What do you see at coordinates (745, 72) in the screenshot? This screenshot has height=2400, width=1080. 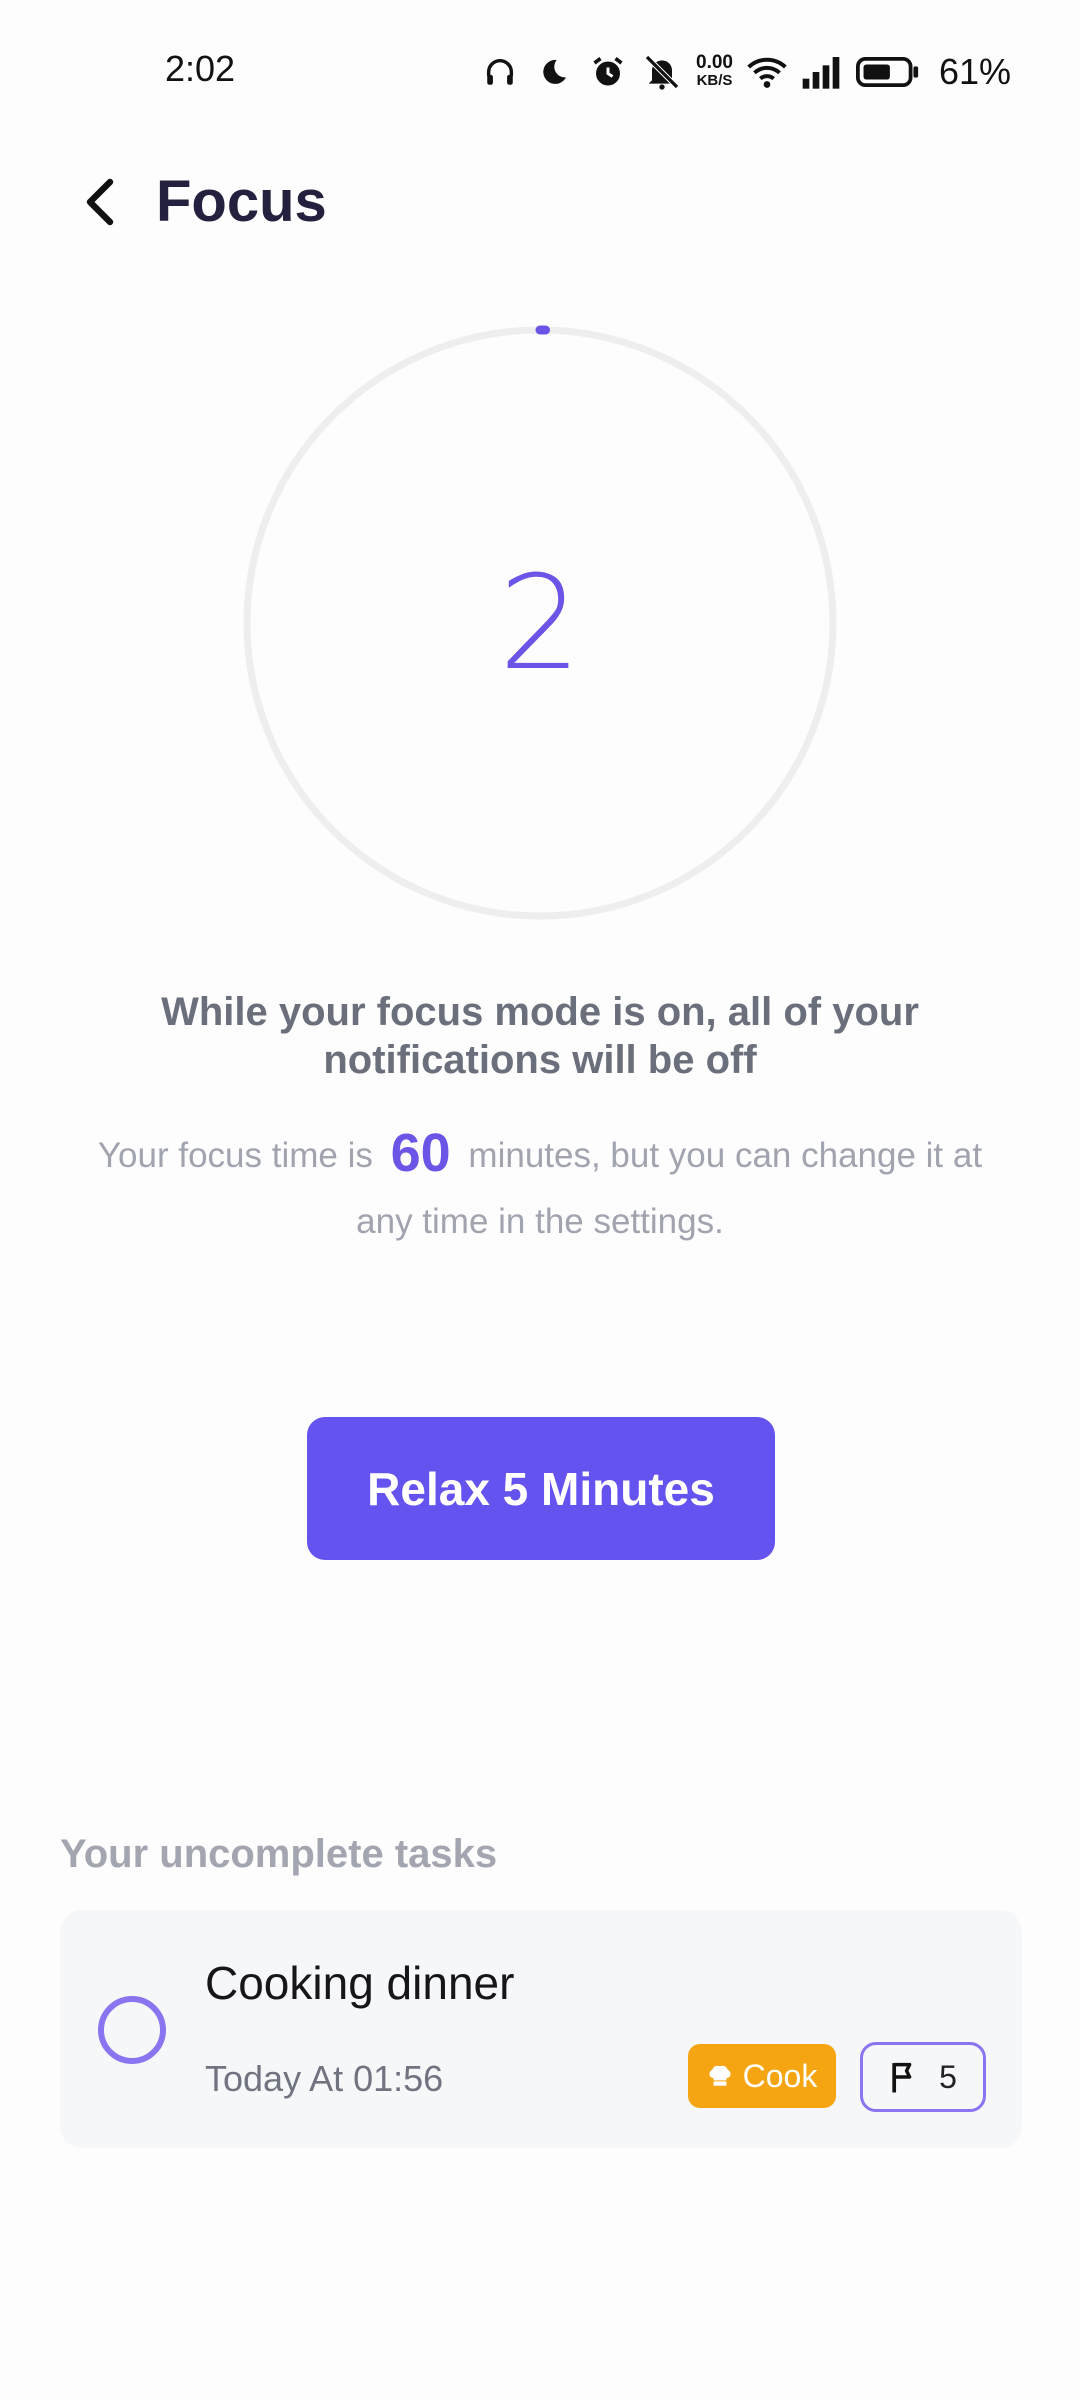 I see `status-icons: 0.00 KB/S 61%` at bounding box center [745, 72].